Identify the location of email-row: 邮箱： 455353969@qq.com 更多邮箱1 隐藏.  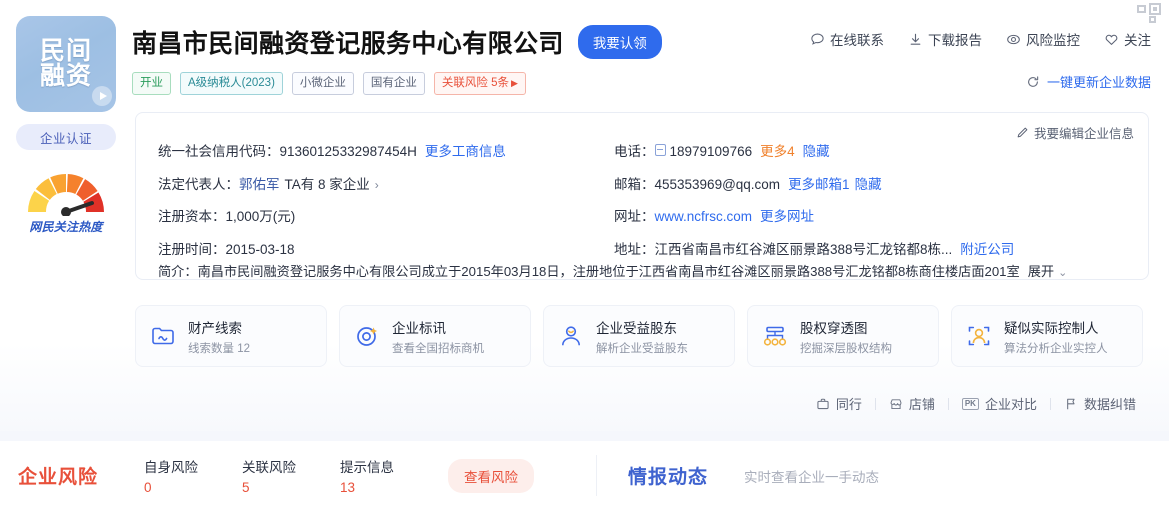
(873, 185).